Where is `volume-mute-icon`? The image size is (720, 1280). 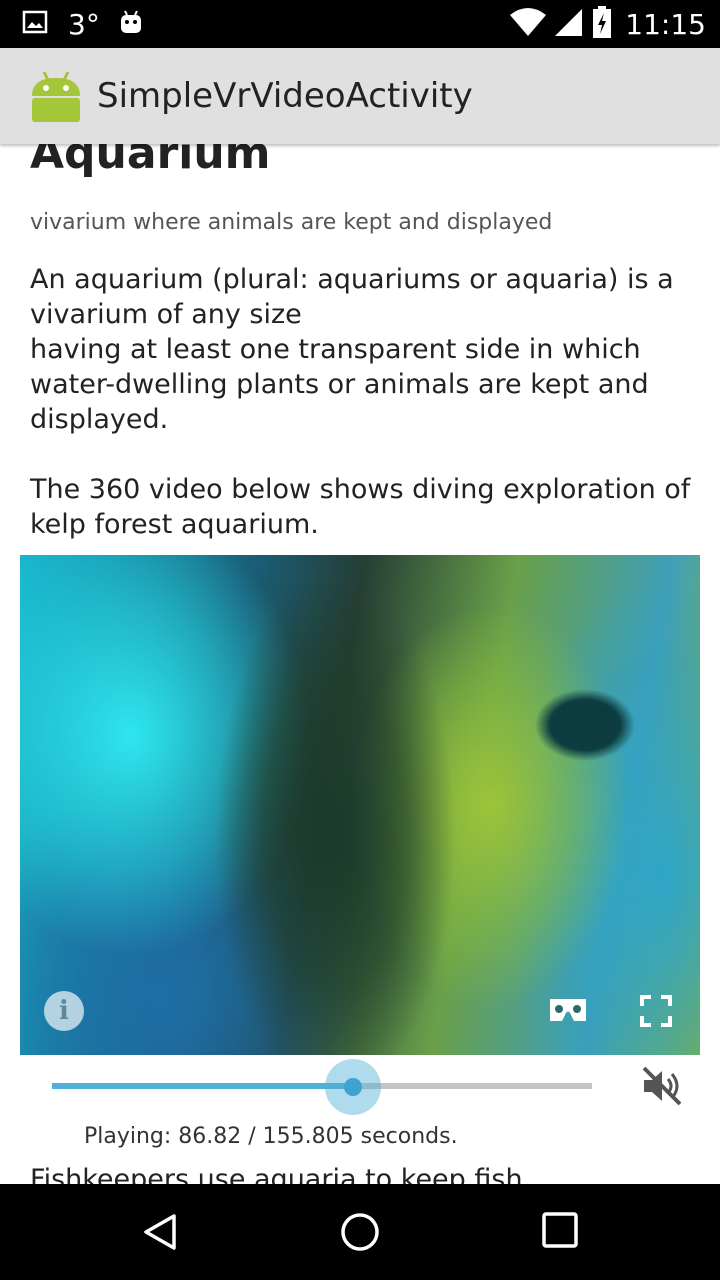 volume-mute-icon is located at coordinates (662, 1088).